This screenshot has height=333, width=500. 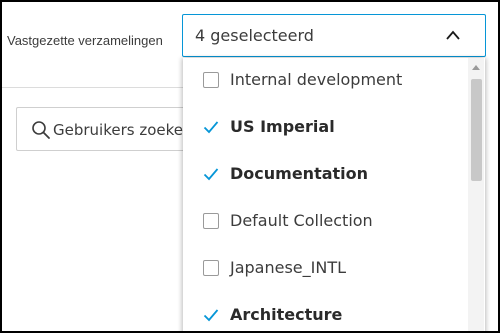 What do you see at coordinates (301, 220) in the screenshot?
I see `collection-option-label: Default Collection` at bounding box center [301, 220].